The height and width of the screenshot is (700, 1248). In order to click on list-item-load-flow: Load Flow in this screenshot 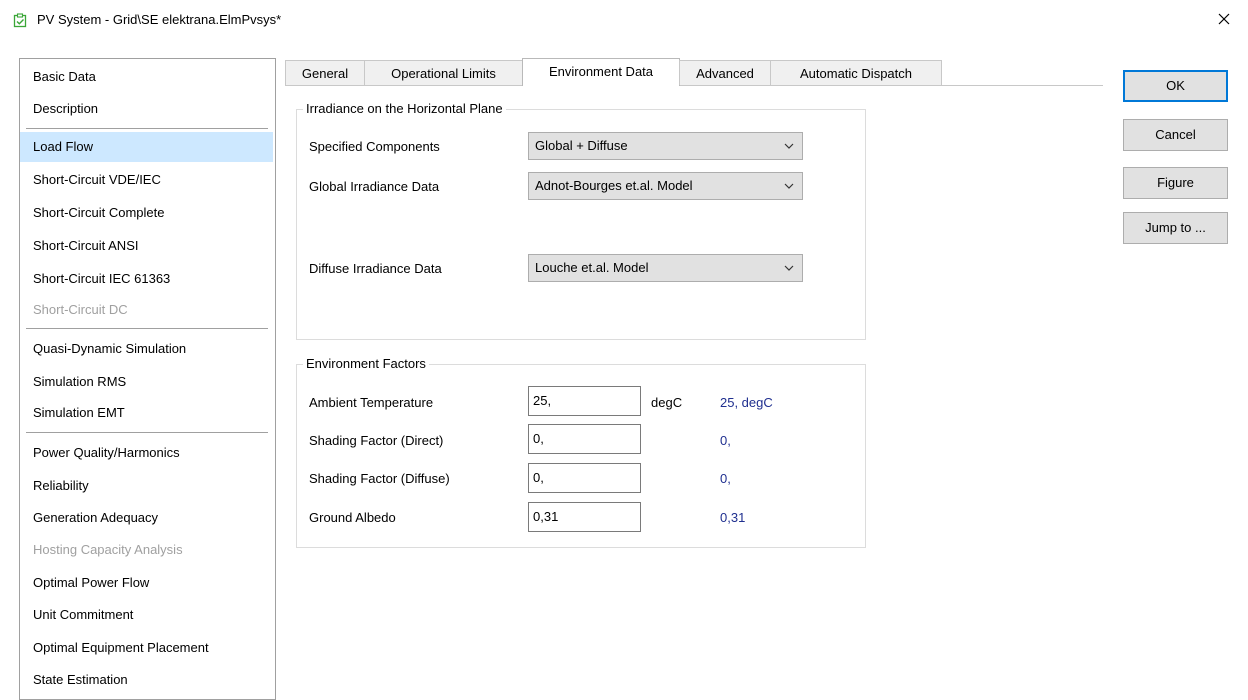, I will do `click(146, 147)`.